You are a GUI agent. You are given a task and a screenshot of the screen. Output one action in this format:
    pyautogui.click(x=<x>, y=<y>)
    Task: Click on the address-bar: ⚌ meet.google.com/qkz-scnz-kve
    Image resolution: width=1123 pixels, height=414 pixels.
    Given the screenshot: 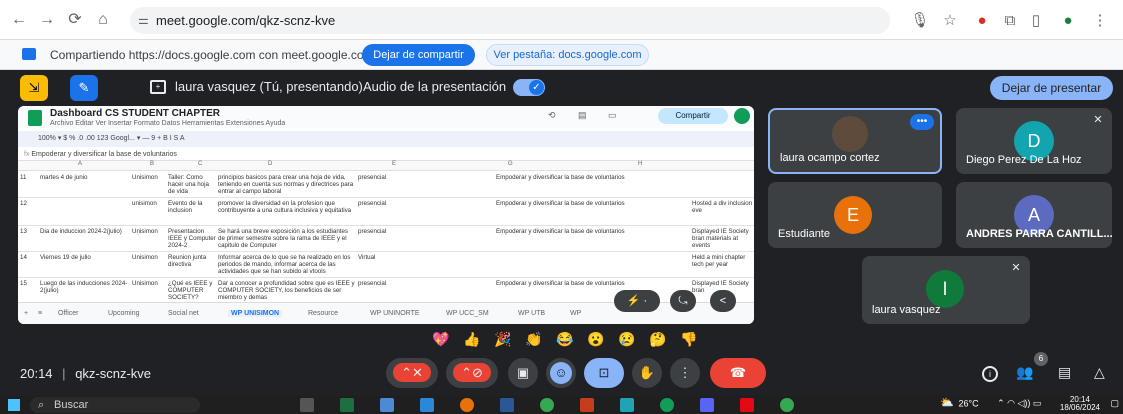 What is the action you would take?
    pyautogui.click(x=510, y=20)
    